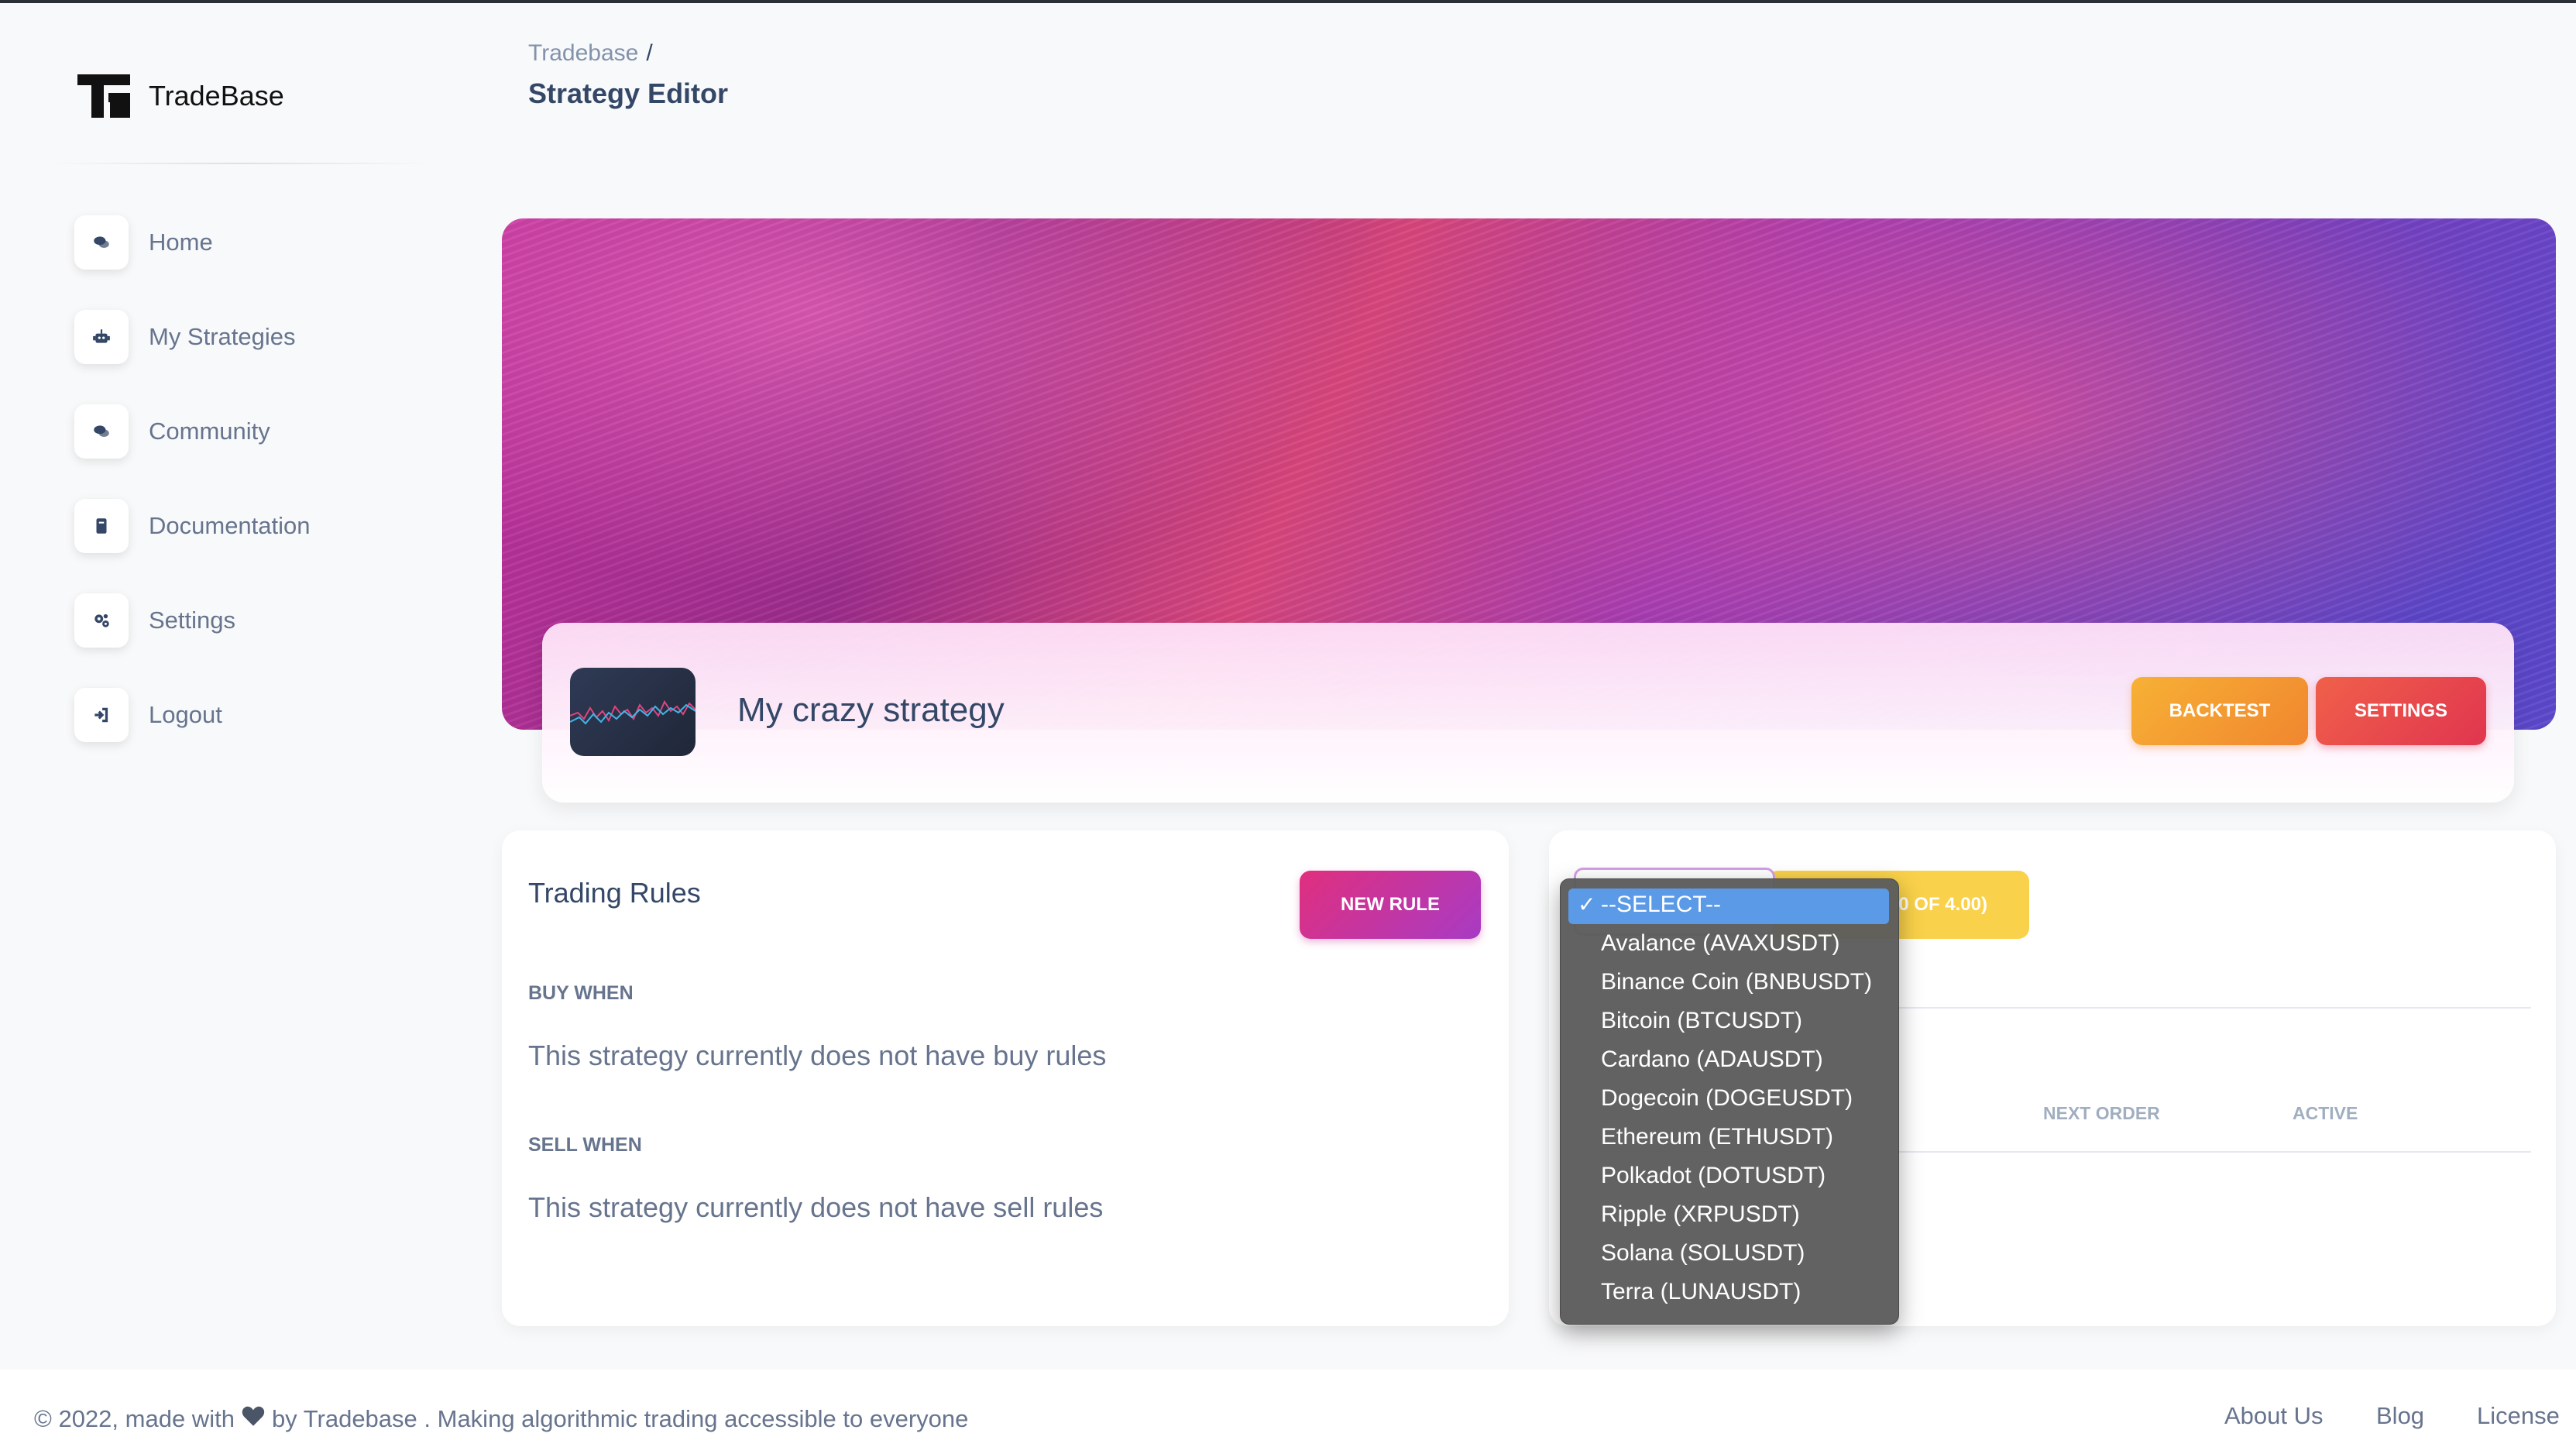  What do you see at coordinates (1700, 1214) in the screenshot?
I see `dropdown-option: Ripple (XRPUSDT)` at bounding box center [1700, 1214].